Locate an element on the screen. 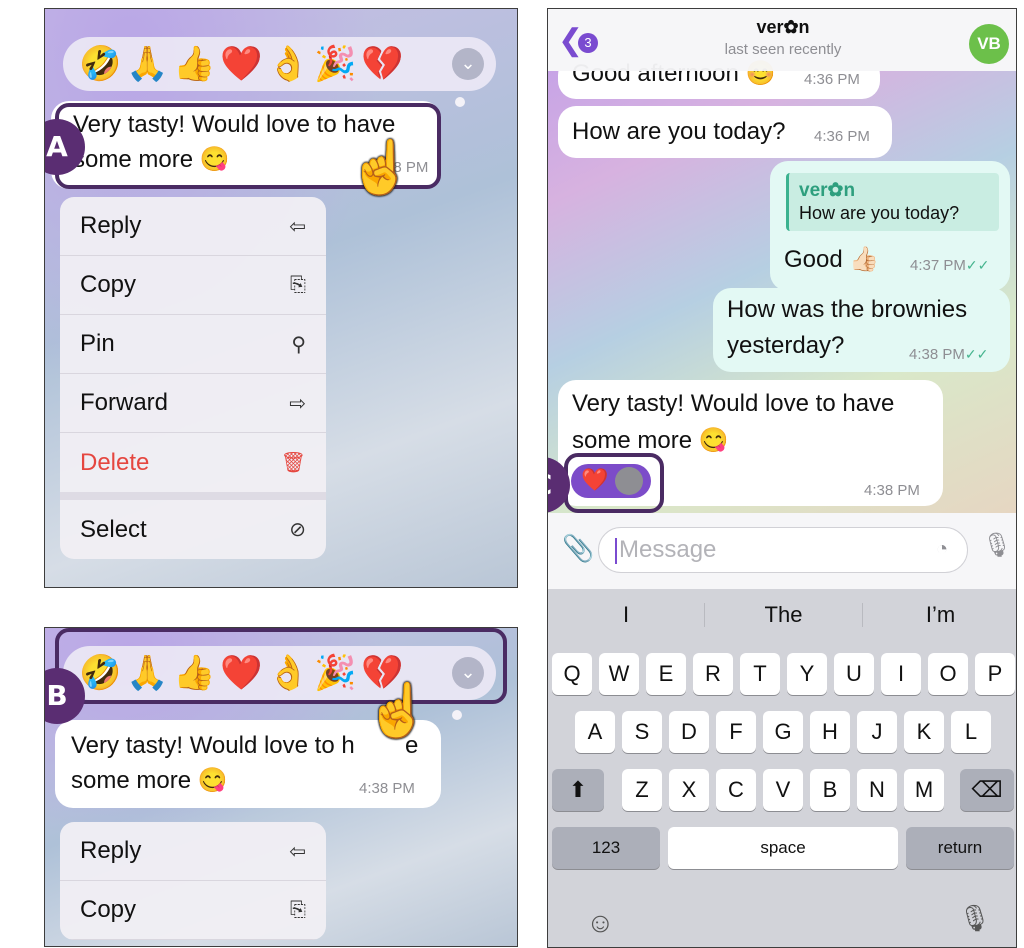  key-t: T is located at coordinates (760, 674).